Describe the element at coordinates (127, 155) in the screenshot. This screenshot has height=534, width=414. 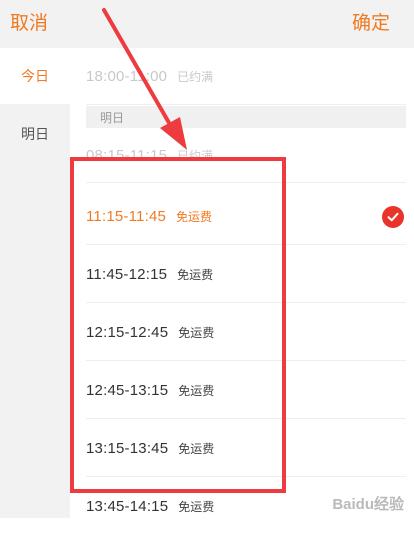
I see `slot-time: 08:15-11:15` at that location.